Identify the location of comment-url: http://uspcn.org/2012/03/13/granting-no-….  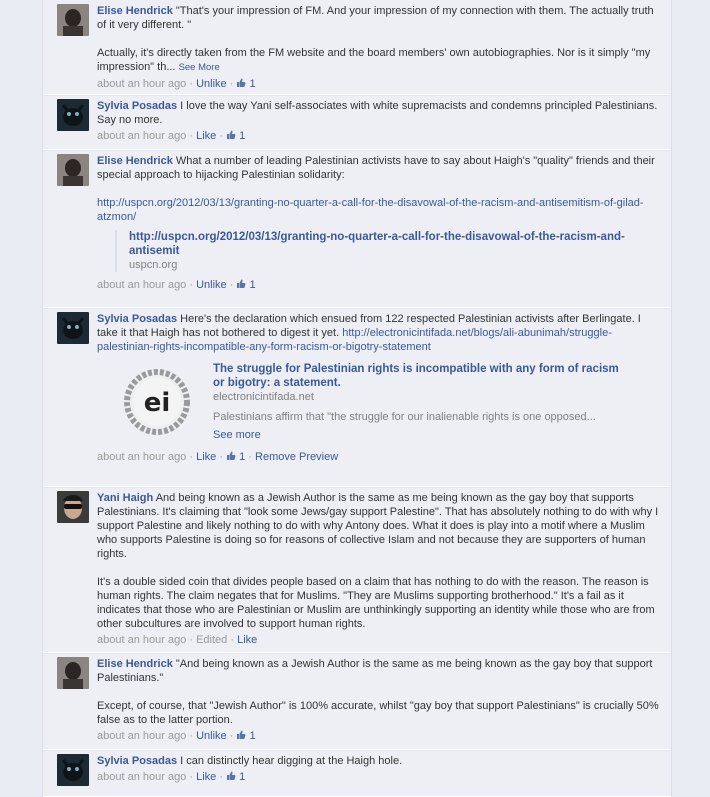
(370, 210).